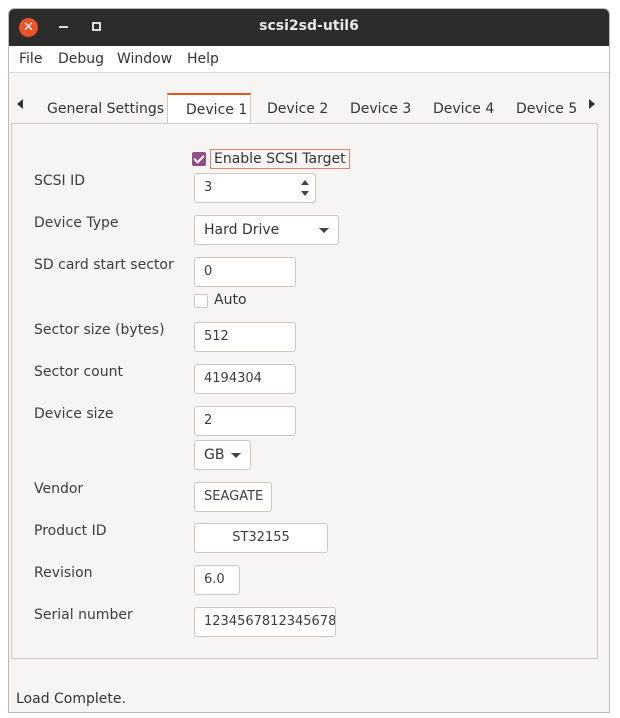  I want to click on product-id-input: ST32155, so click(261, 538).